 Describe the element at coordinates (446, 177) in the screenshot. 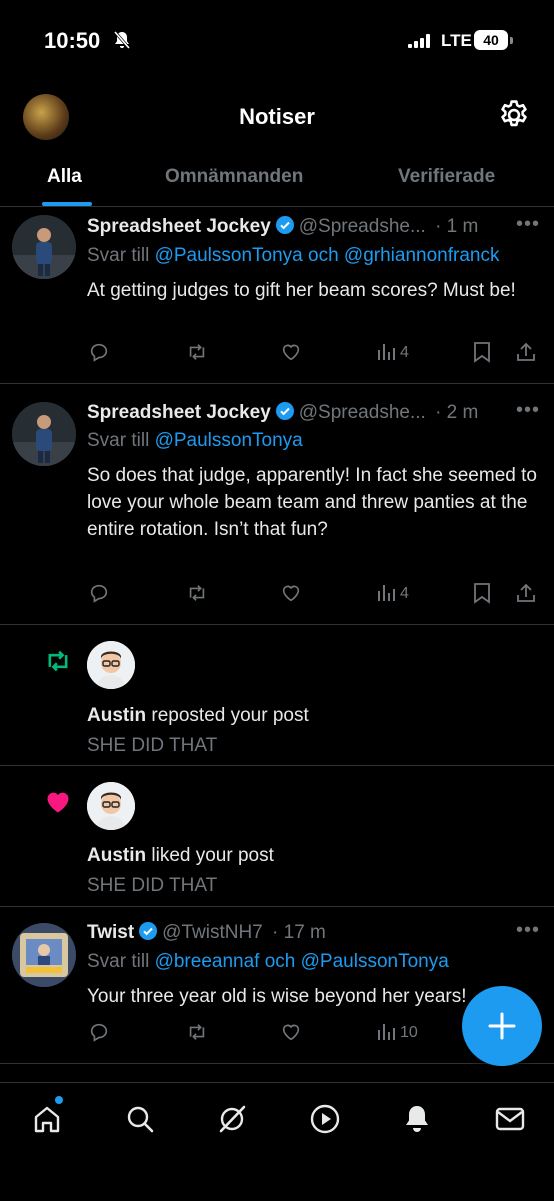

I see `tab-verified: Verifierade` at that location.